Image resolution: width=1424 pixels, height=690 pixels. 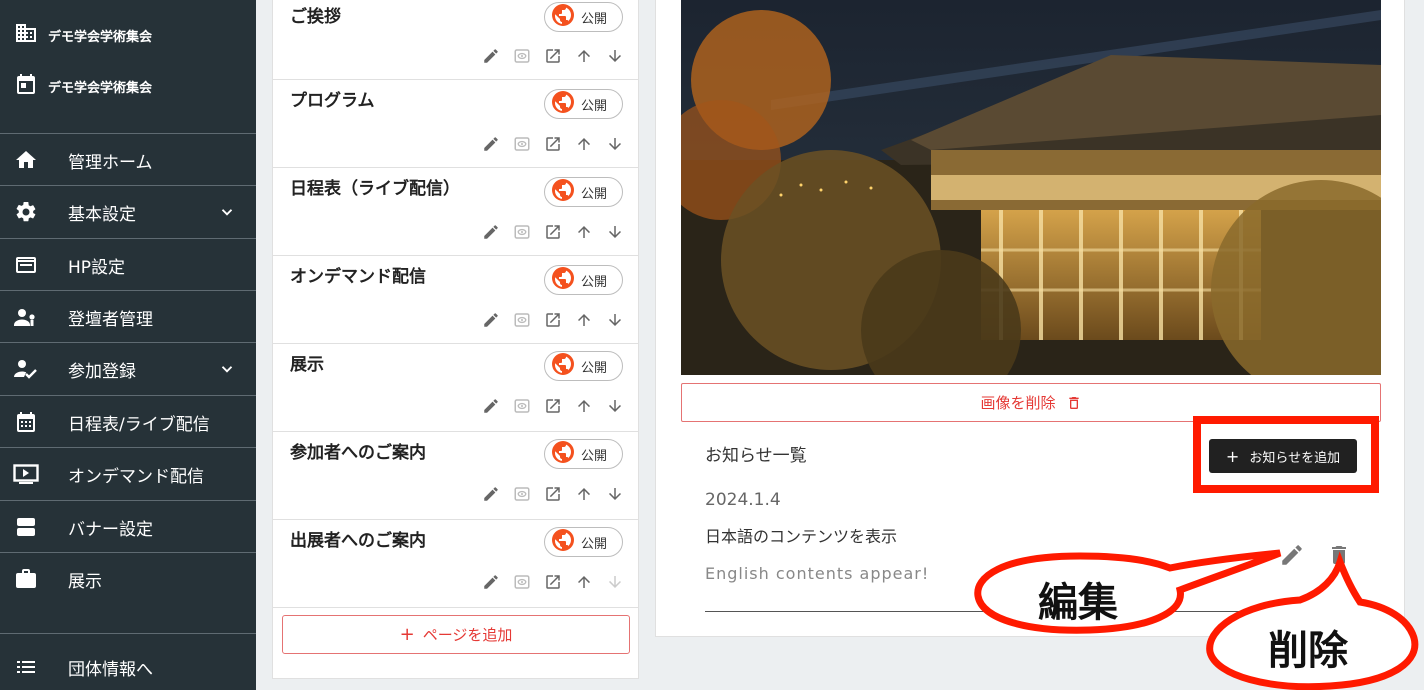 What do you see at coordinates (1196, 619) in the screenshot?
I see `annotation-callouts` at bounding box center [1196, 619].